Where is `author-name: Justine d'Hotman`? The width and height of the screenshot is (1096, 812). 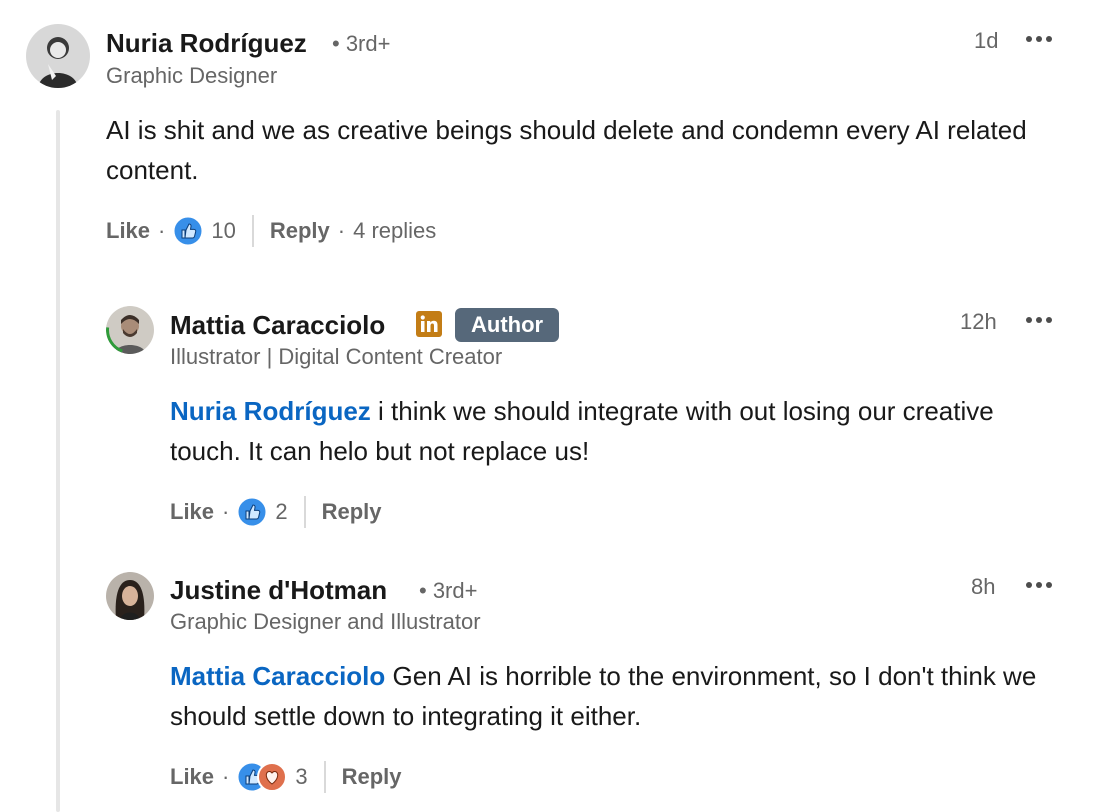
author-name: Justine d'Hotman is located at coordinates (278, 590).